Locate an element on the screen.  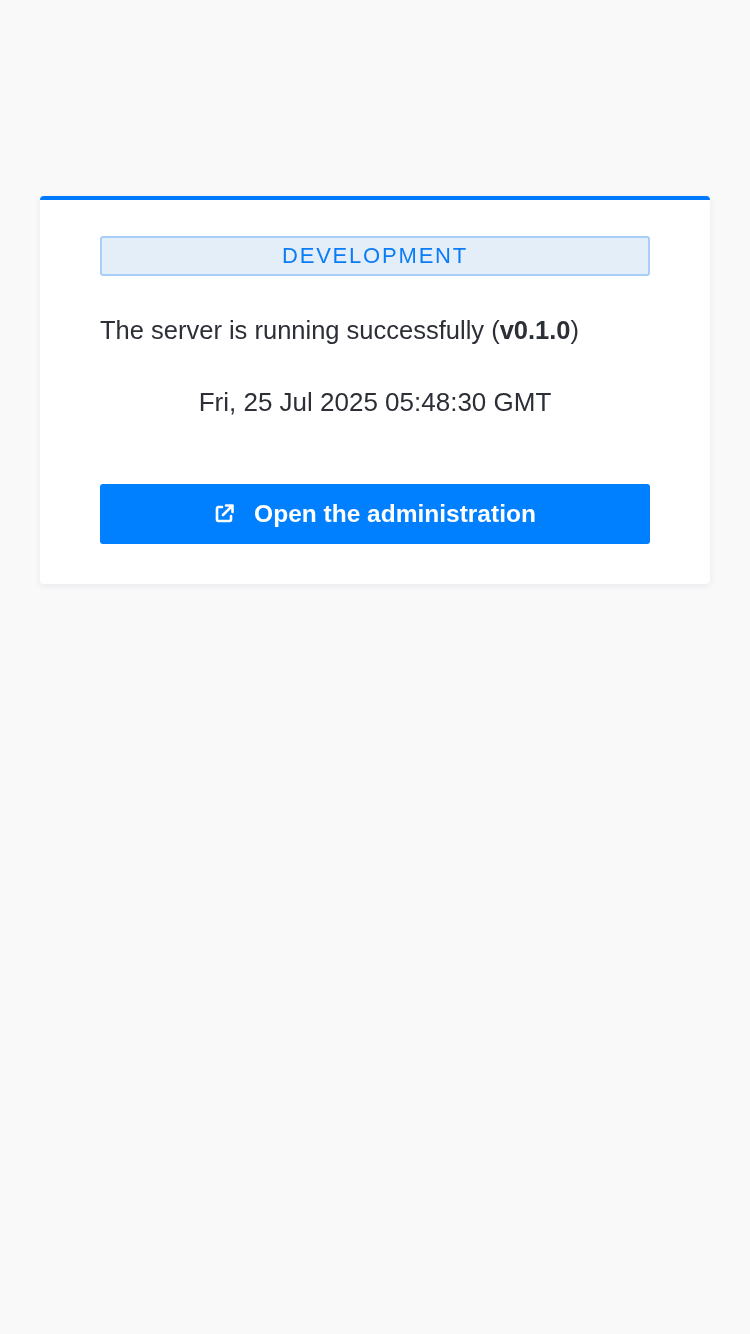
status-message: The server is running successfully (v0.1.0) is located at coordinates (340, 330).